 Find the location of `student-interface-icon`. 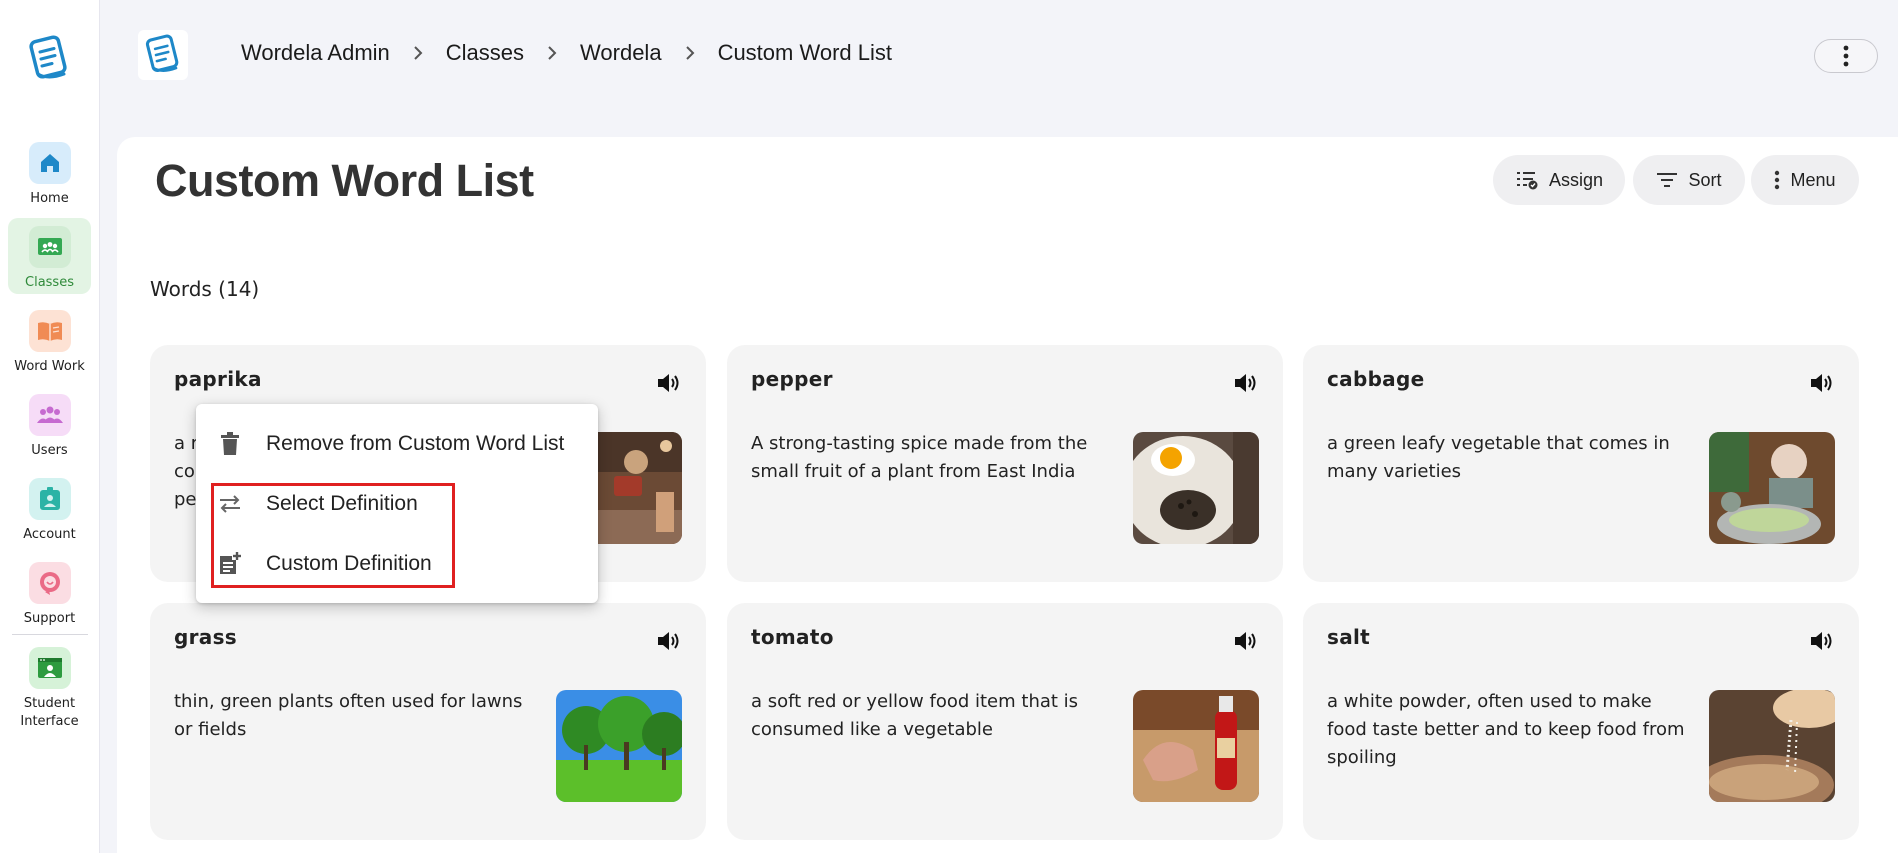

student-interface-icon is located at coordinates (49, 668).